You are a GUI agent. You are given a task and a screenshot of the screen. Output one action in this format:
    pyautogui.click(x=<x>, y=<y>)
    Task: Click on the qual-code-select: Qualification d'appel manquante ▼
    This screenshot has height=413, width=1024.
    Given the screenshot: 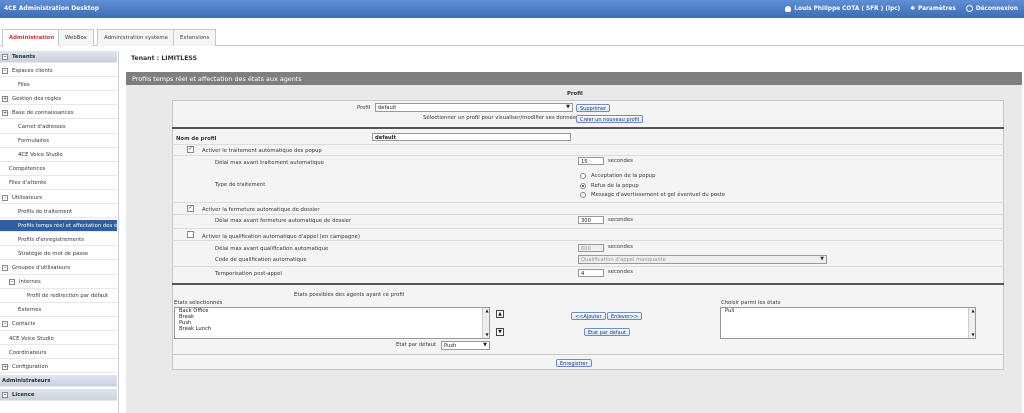 What is the action you would take?
    pyautogui.click(x=702, y=259)
    